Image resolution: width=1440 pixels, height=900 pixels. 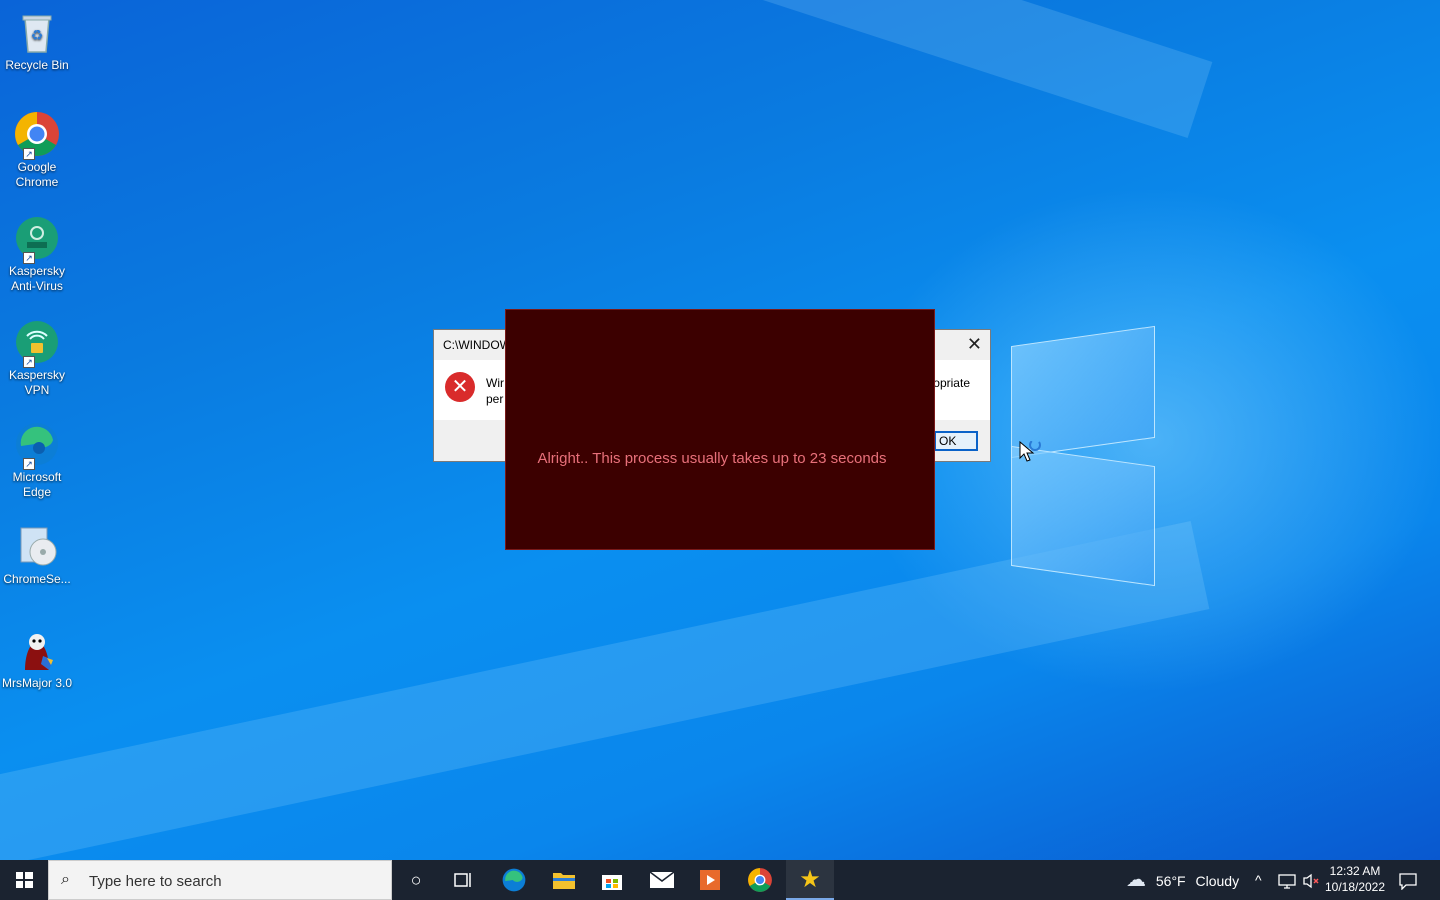 What do you see at coordinates (1136, 880) in the screenshot?
I see `cloud-icon: ☁` at bounding box center [1136, 880].